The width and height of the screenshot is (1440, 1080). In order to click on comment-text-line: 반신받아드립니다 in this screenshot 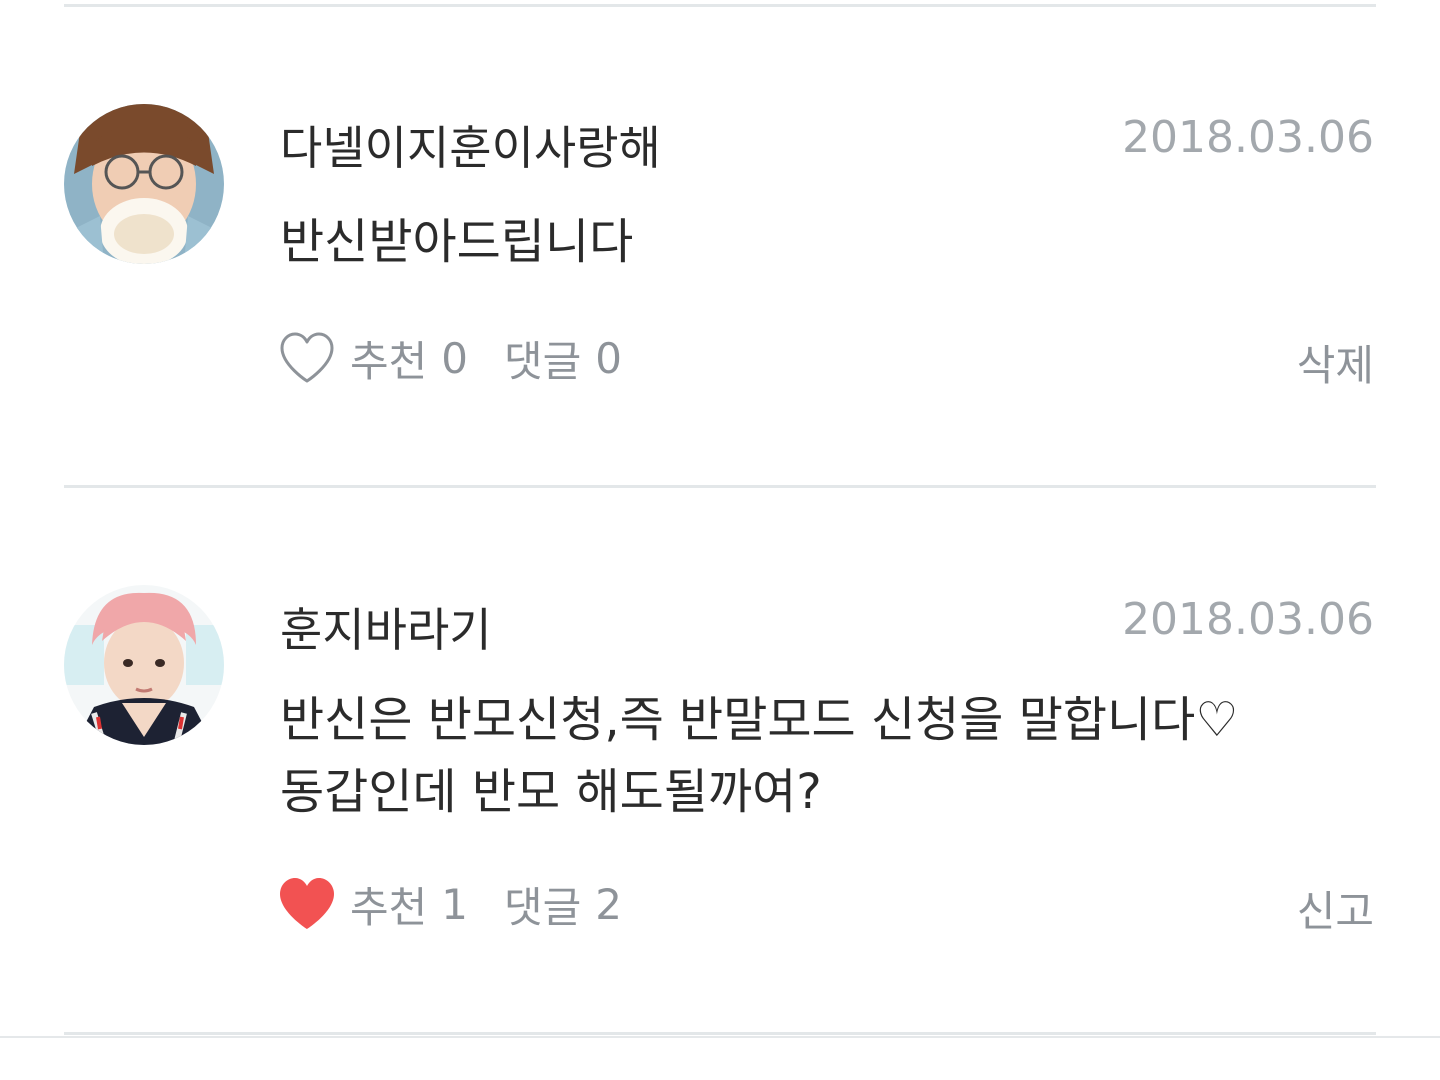, I will do `click(457, 242)`.